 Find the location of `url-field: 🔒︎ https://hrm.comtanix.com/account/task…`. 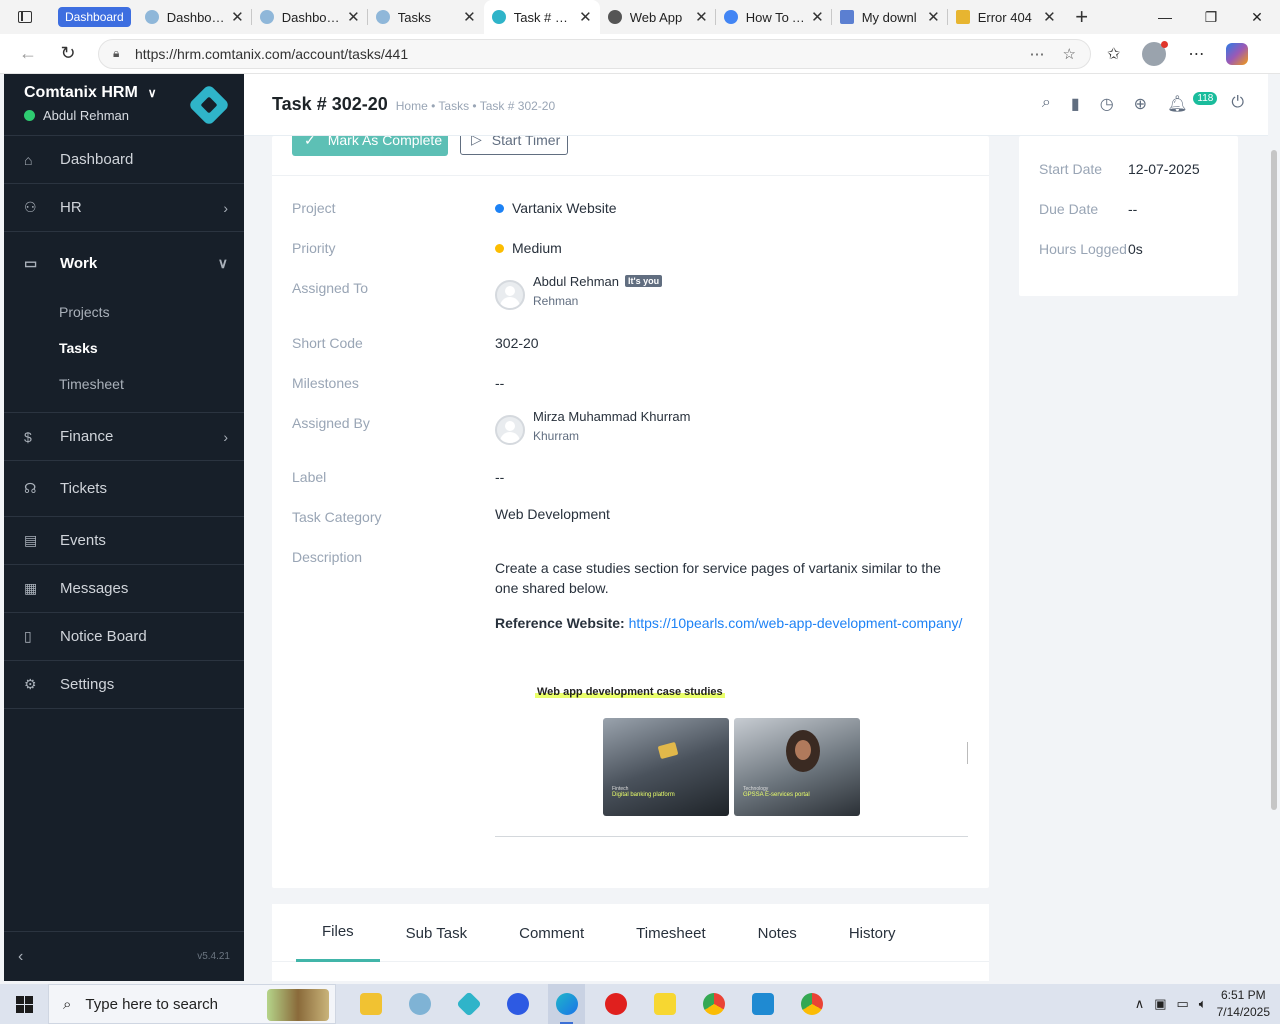

url-field: 🔒︎ https://hrm.comtanix.com/account/task… is located at coordinates (594, 53).